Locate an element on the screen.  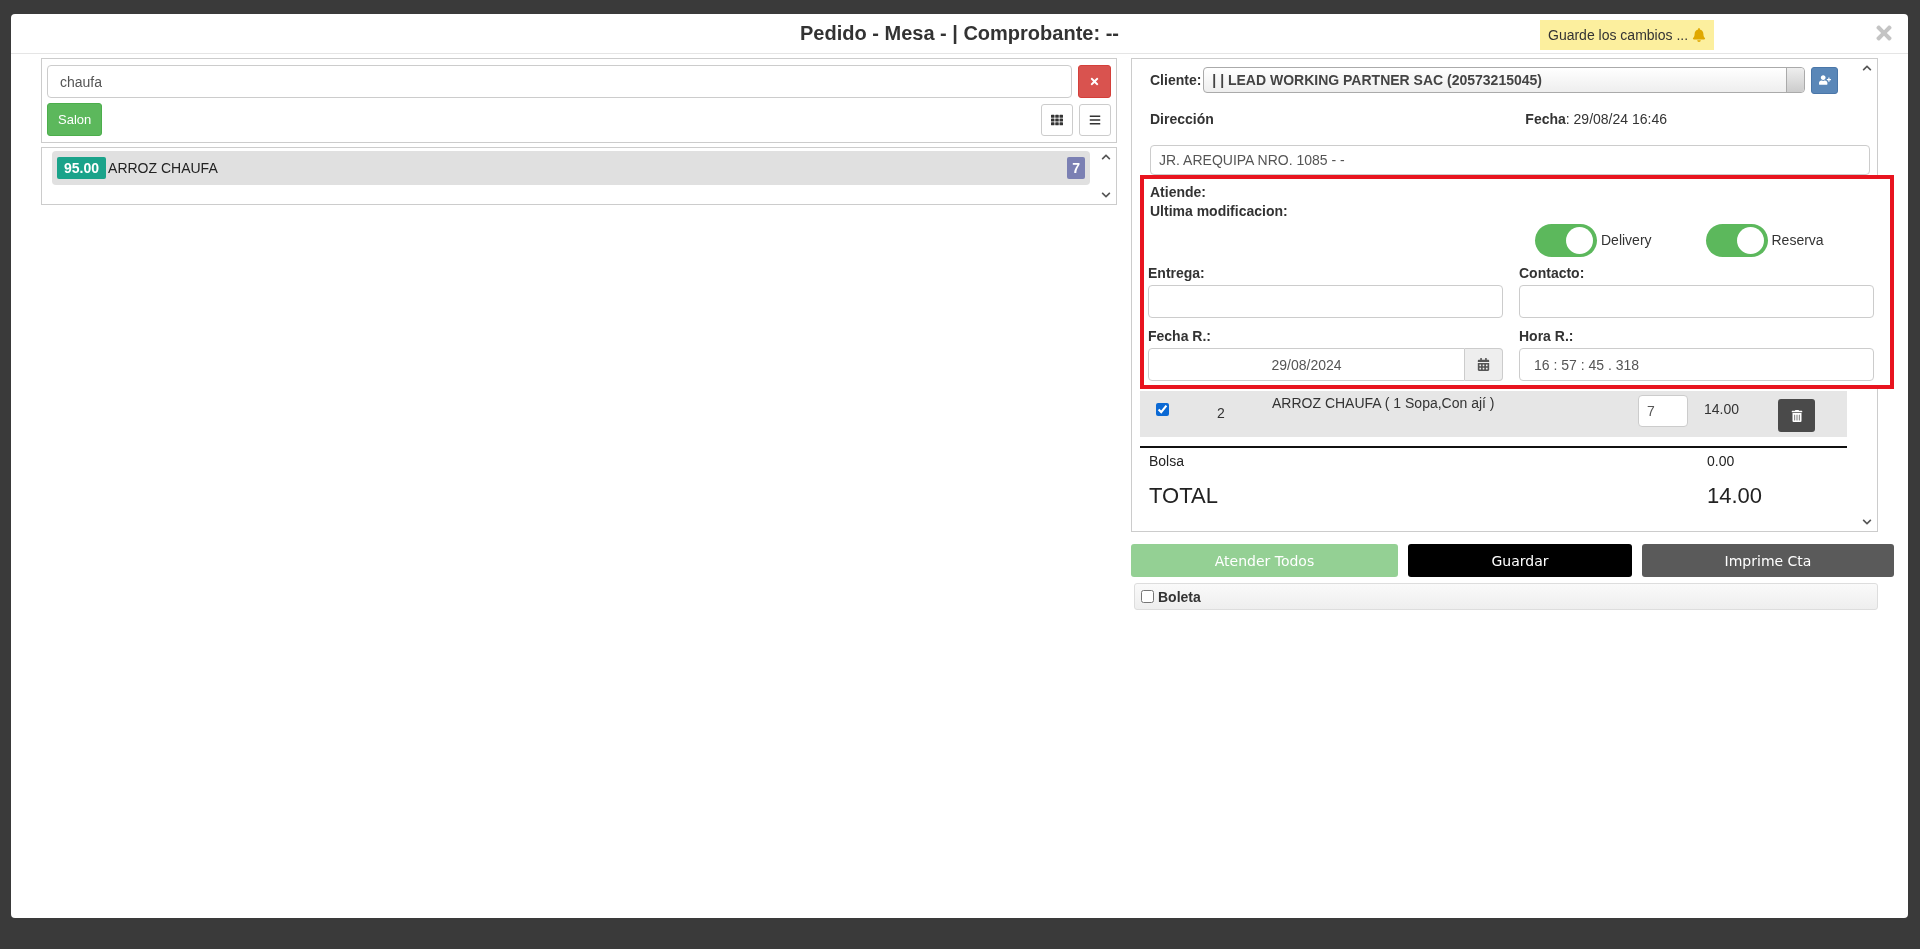
action-button: Guardar is located at coordinates (1519, 560).